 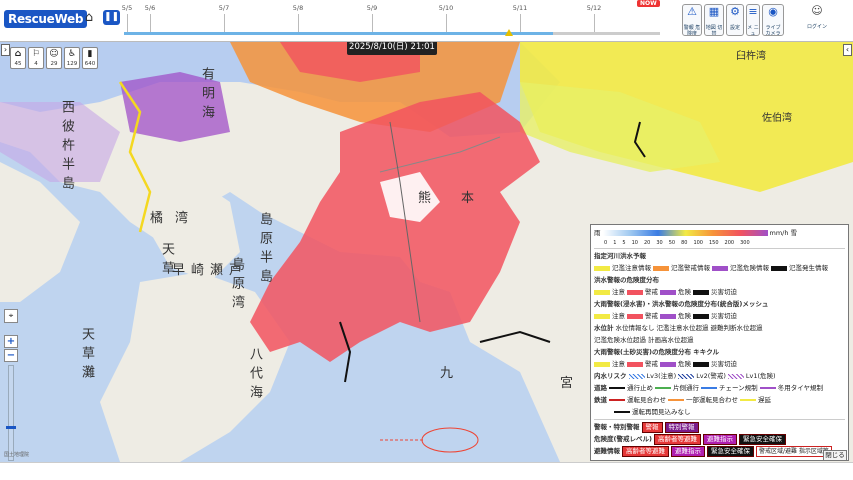 What do you see at coordinates (847, 50) in the screenshot?
I see `right-panel-toggle: ‹` at bounding box center [847, 50].